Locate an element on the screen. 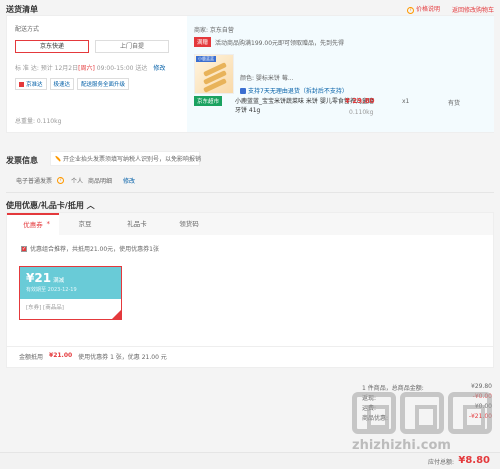 The width and height of the screenshot is (500, 469). product-image: 小鹿蓝蓝 is located at coordinates (214, 74).